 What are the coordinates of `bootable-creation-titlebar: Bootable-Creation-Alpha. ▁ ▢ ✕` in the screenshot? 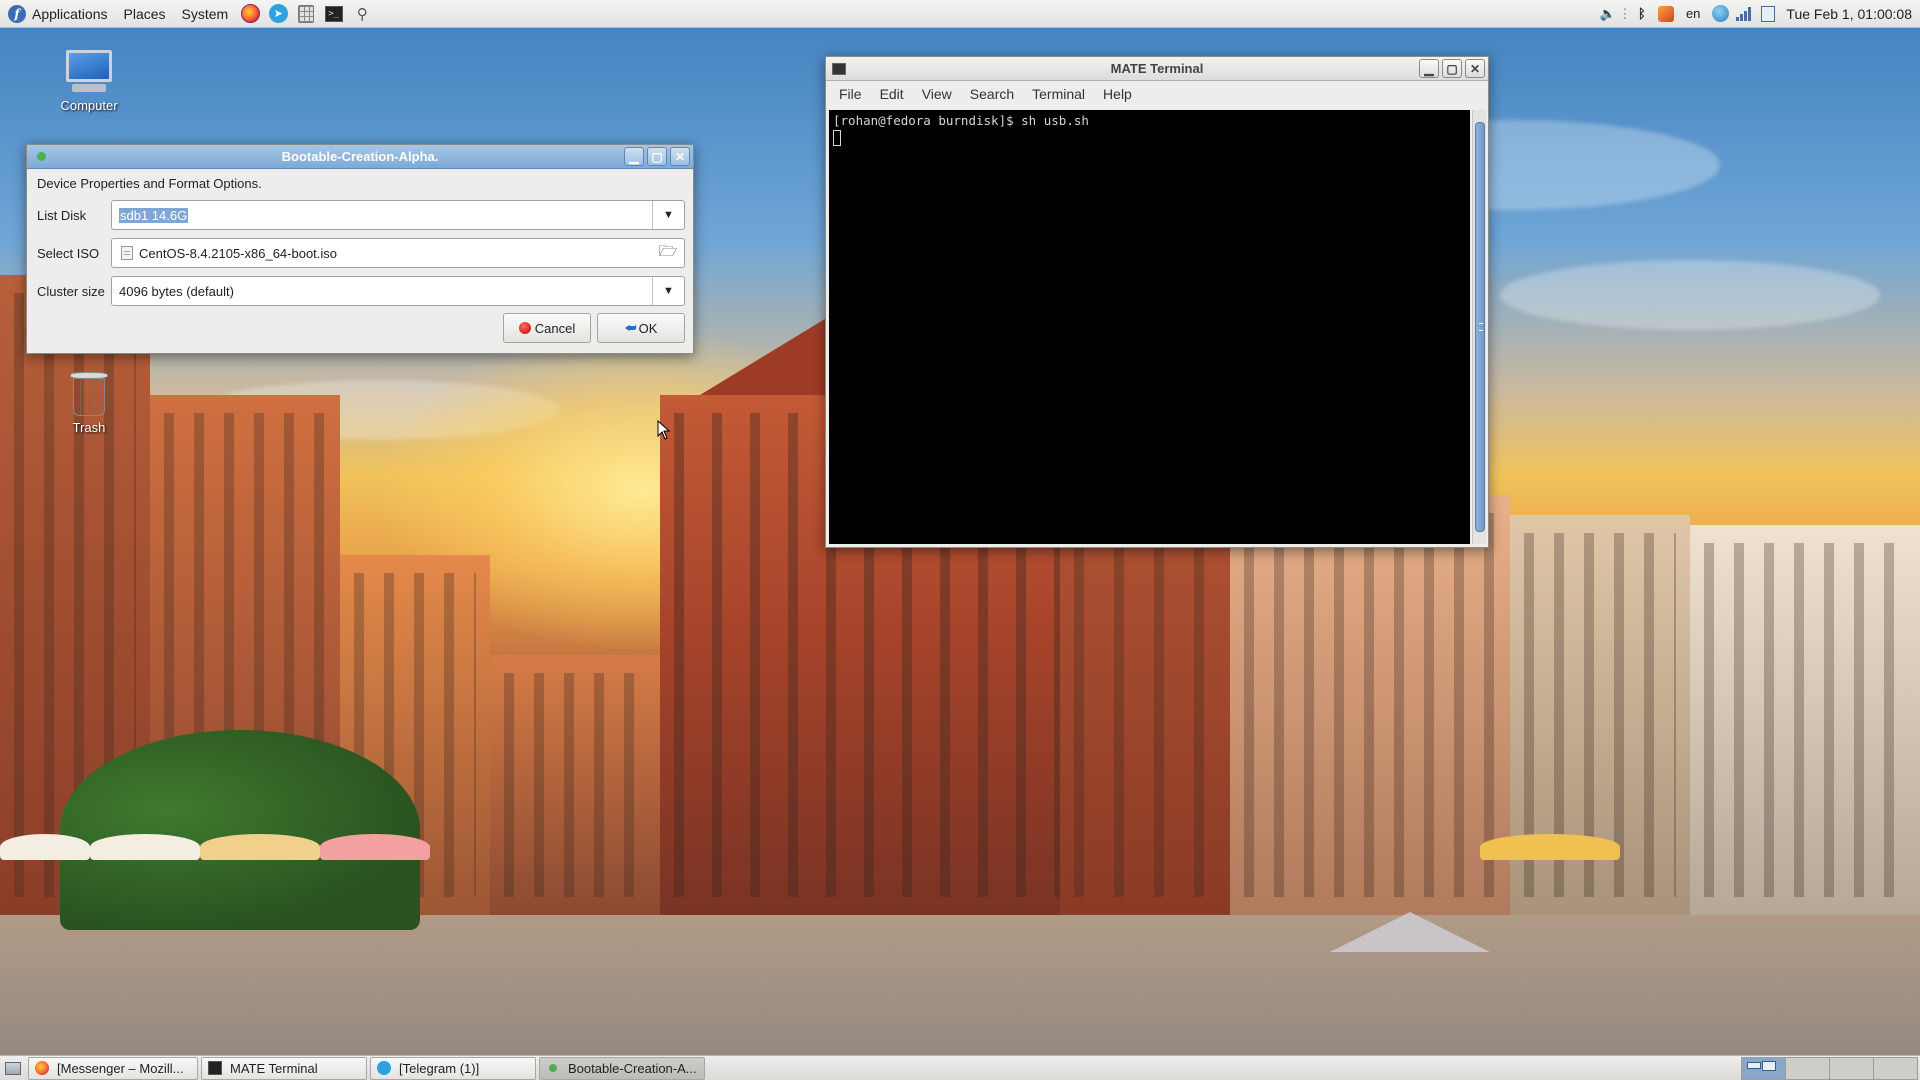 It's located at (360, 157).